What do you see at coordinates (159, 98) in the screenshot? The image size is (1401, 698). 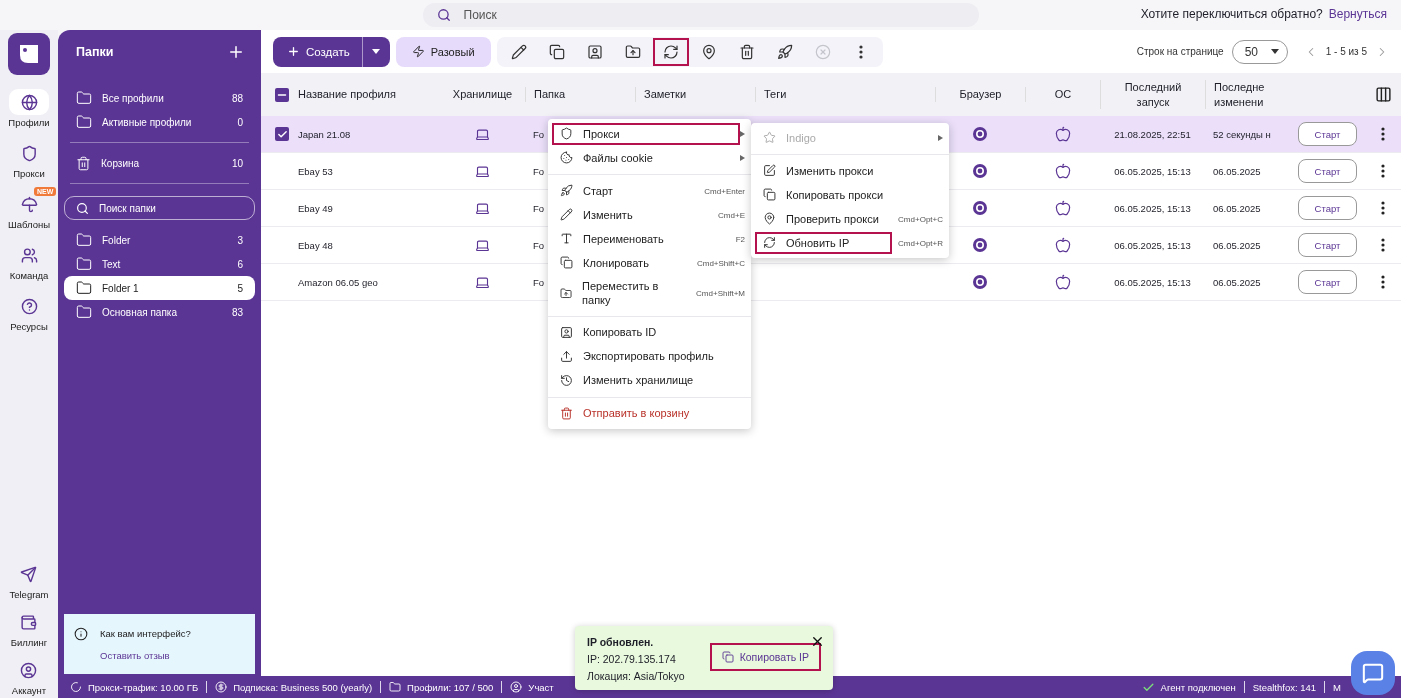 I see `folder-item: Все профили 88` at bounding box center [159, 98].